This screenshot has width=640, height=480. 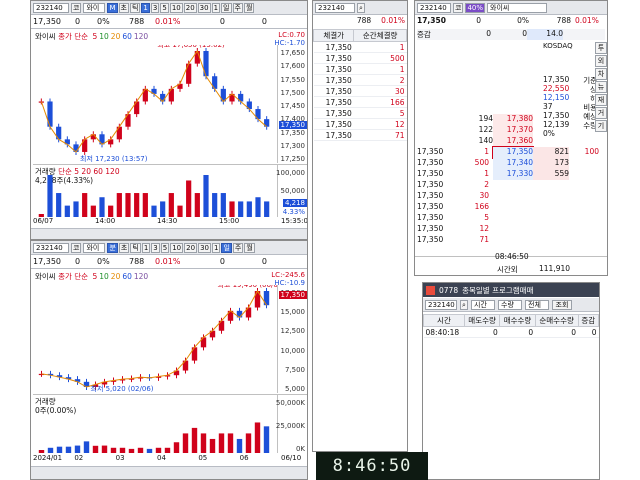 I want to click on top-period-button-10: 일, so click(x=226, y=7).